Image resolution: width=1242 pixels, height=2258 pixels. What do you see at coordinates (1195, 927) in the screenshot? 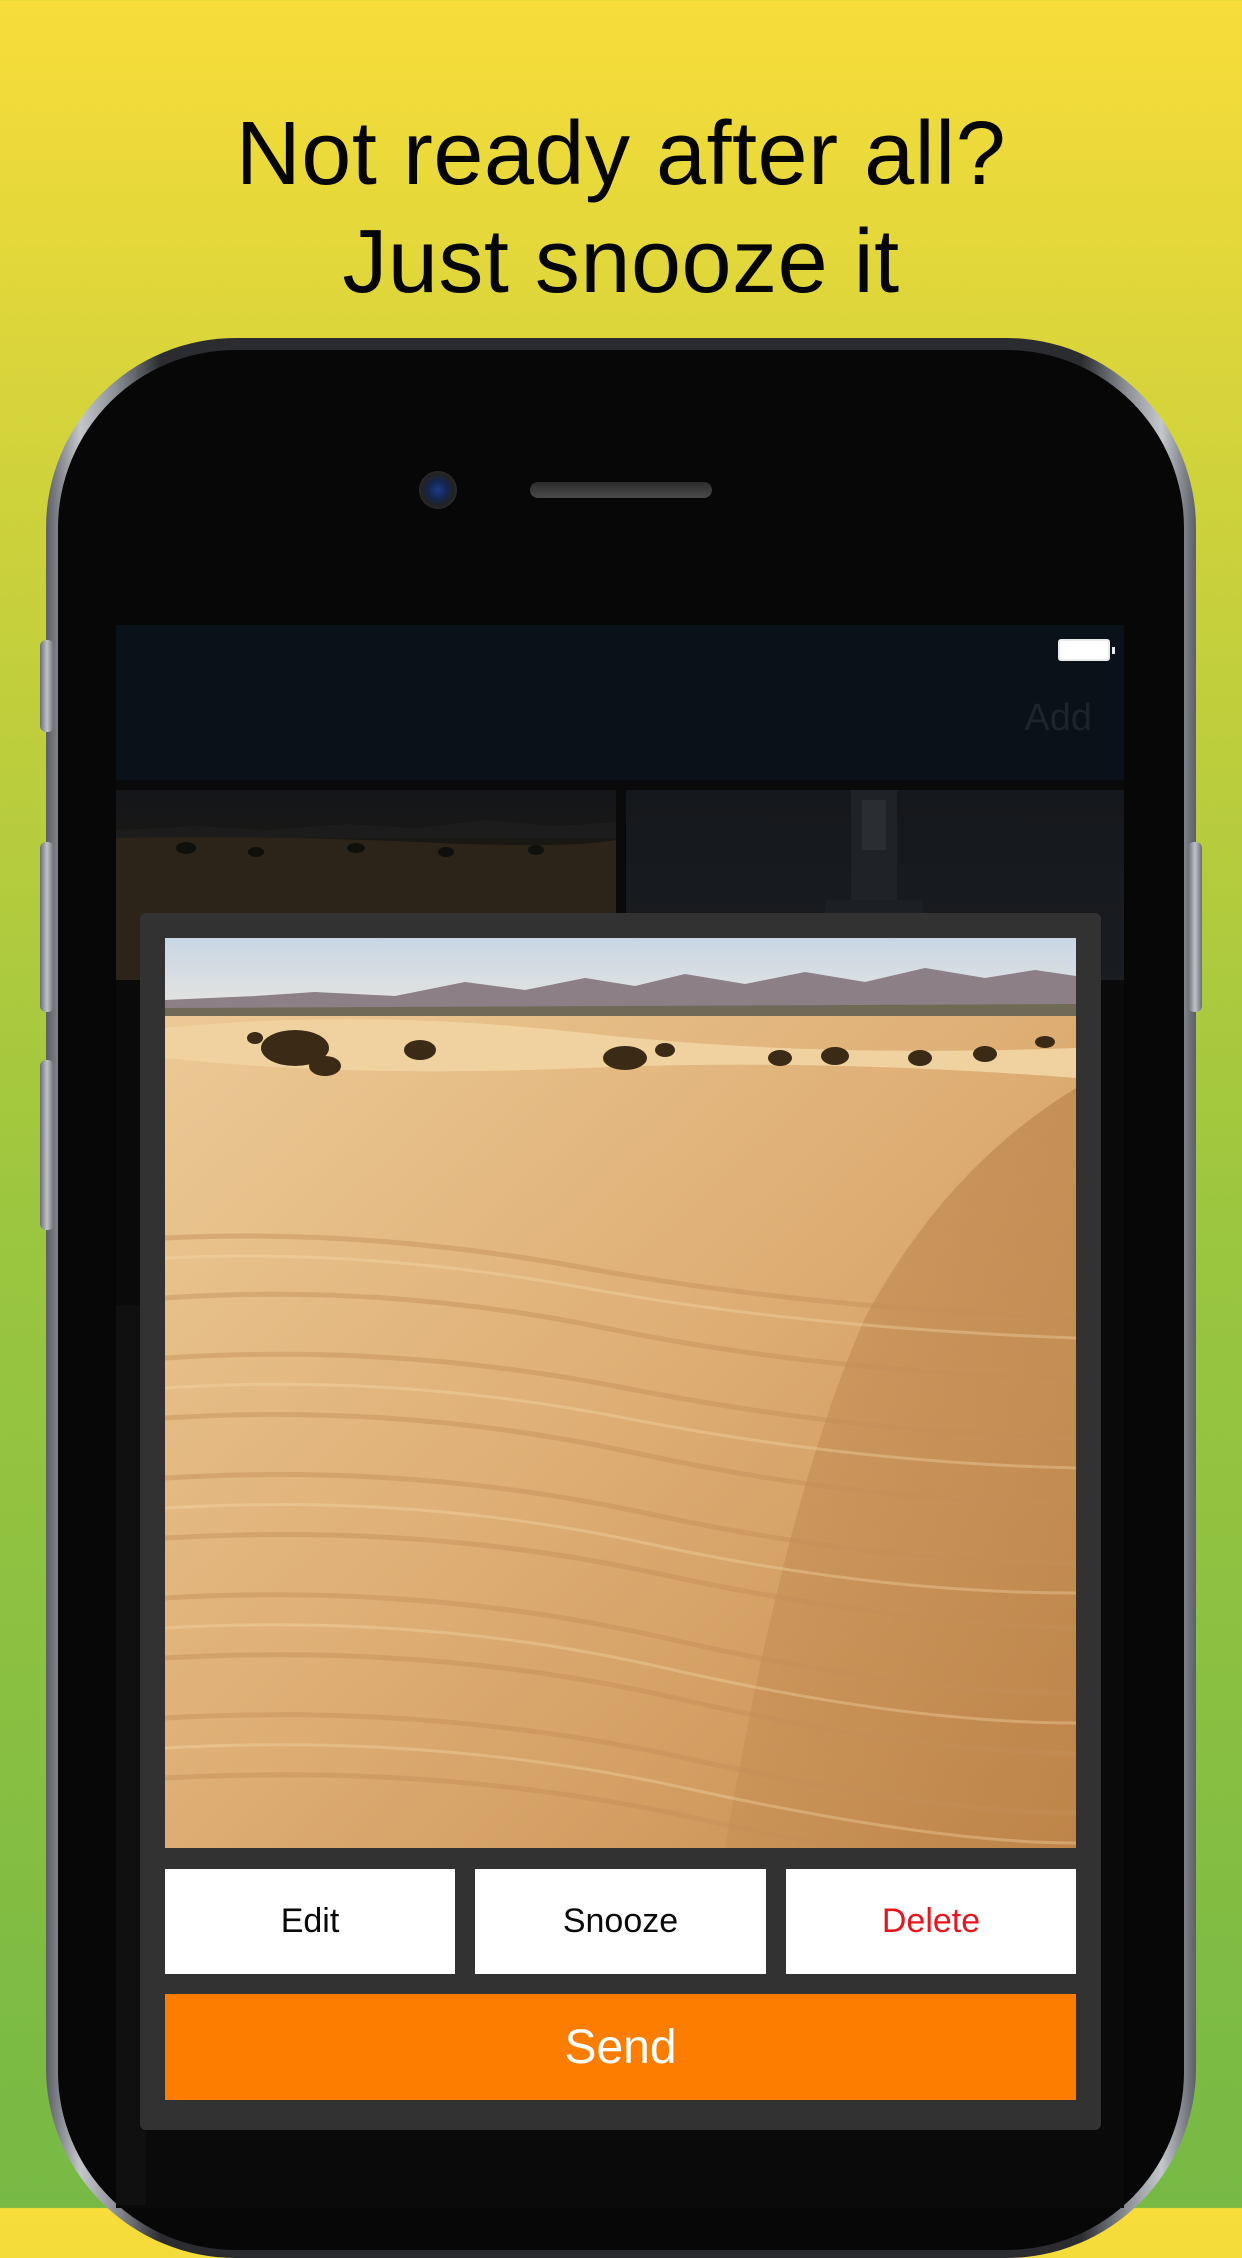
I see `phone-power-button` at bounding box center [1195, 927].